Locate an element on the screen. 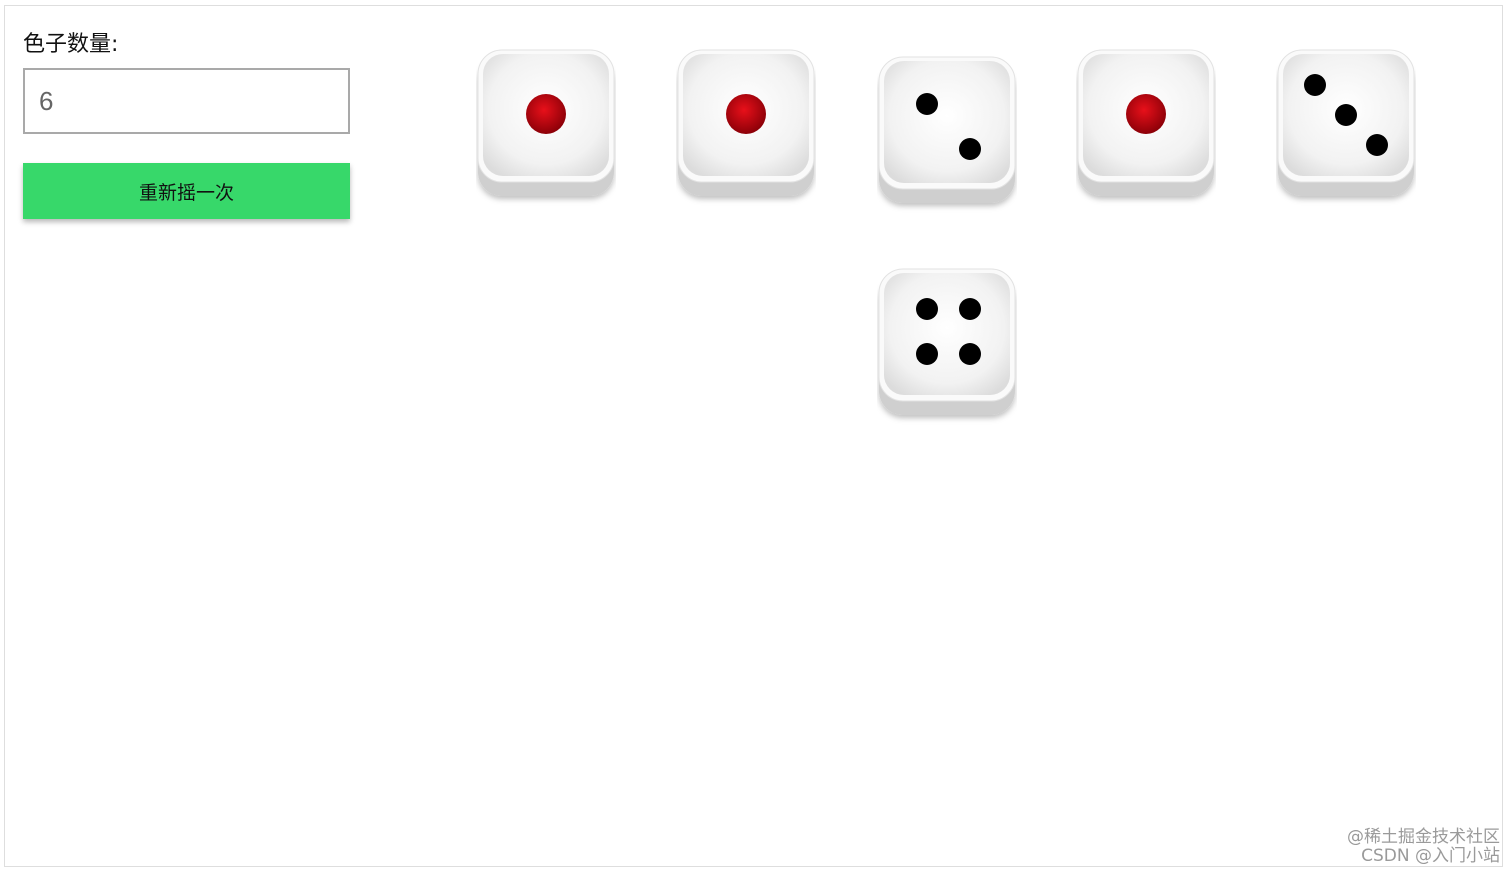 The width and height of the screenshot is (1512, 872). watermark: @稀土掘金技术社区 CSDN @入门小站 is located at coordinates (1423, 847).